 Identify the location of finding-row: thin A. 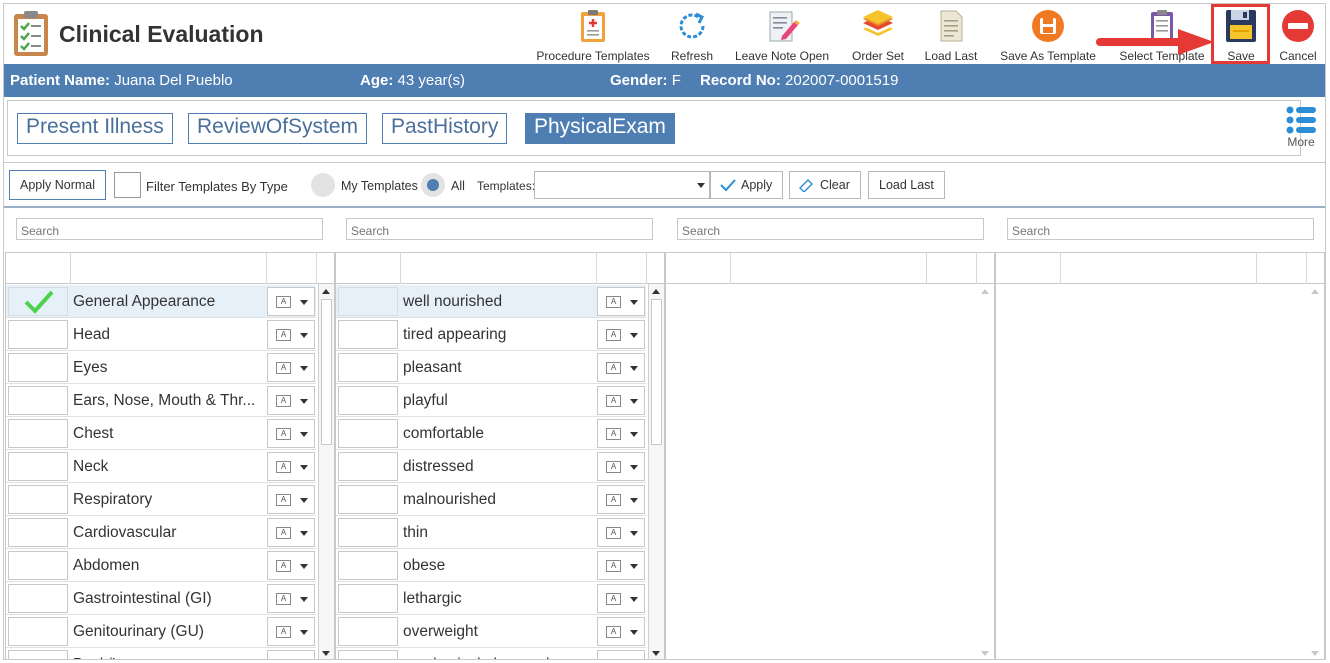
(491, 532).